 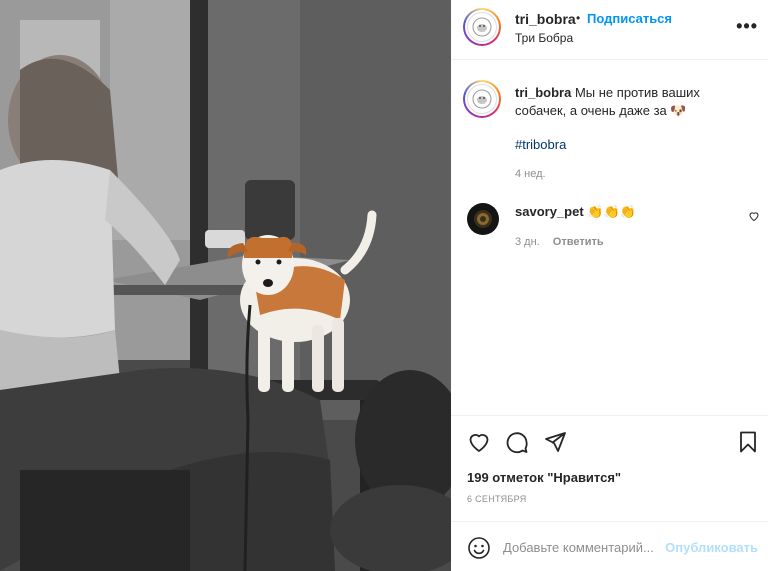 I want to click on comment-icon, so click(x=517, y=443).